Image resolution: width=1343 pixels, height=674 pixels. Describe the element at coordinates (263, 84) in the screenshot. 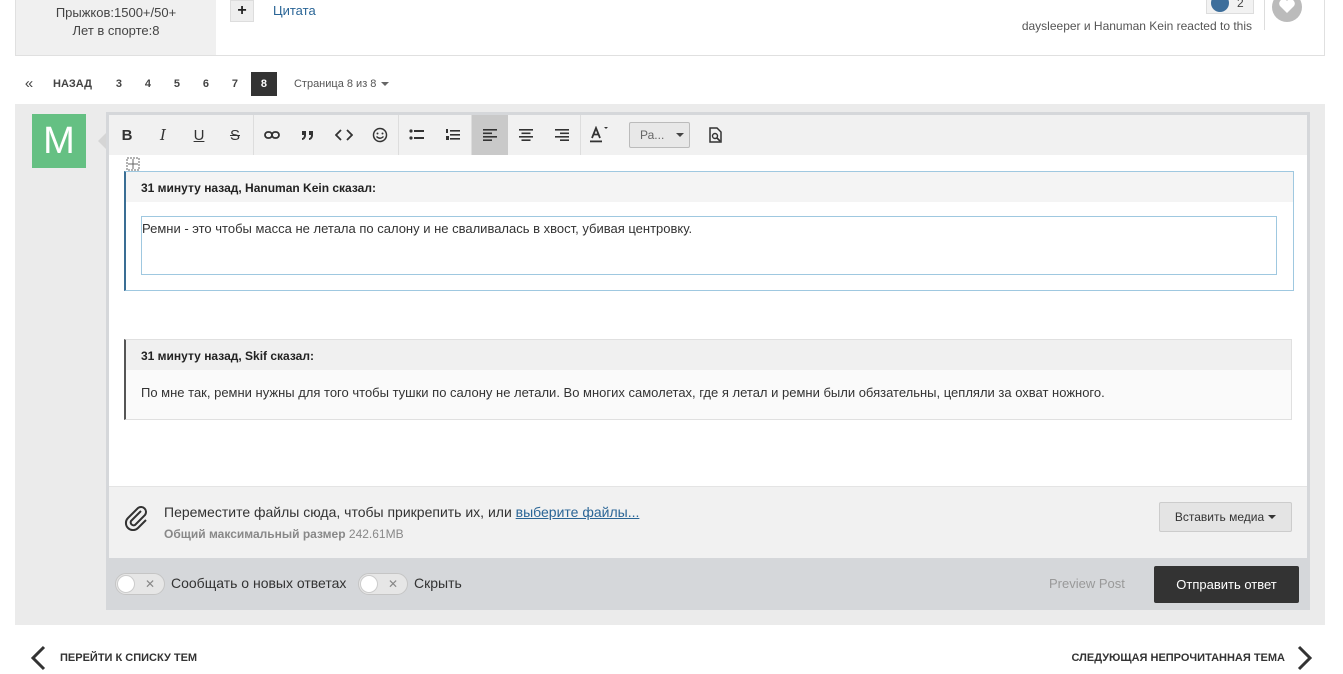

I see `pagination-page-8: 8` at that location.